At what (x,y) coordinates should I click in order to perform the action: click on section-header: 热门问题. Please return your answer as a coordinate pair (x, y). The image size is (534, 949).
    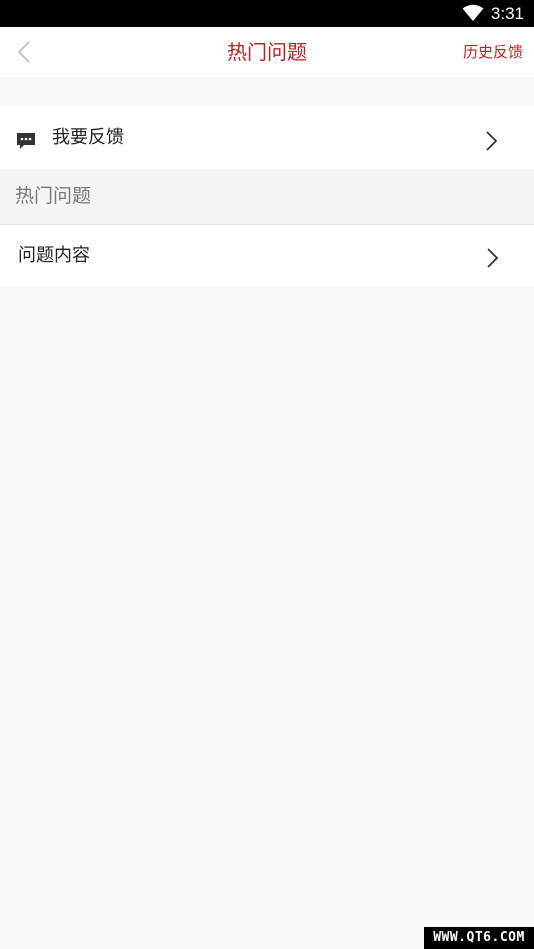
    Looking at the image, I should click on (267, 197).